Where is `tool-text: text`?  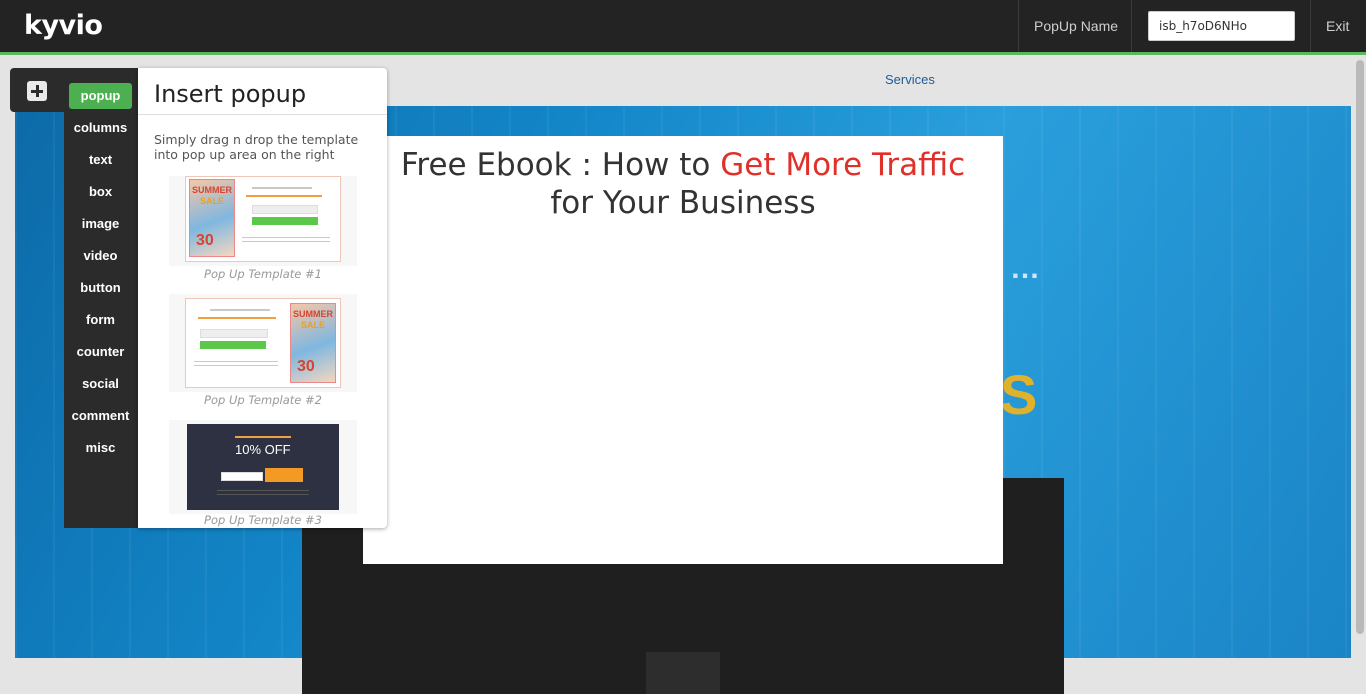
tool-text: text is located at coordinates (100, 160).